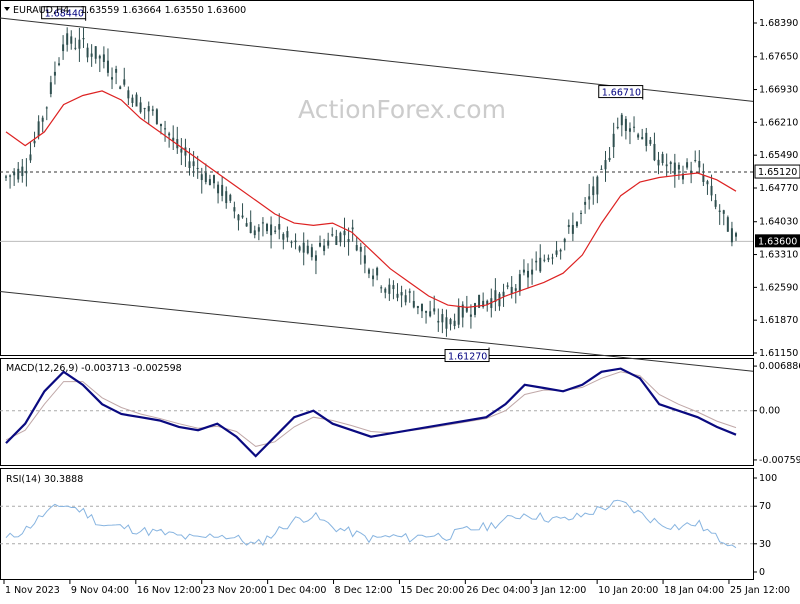 This screenshot has width=800, height=604. I want to click on watermark: ActionForex.com, so click(402, 109).